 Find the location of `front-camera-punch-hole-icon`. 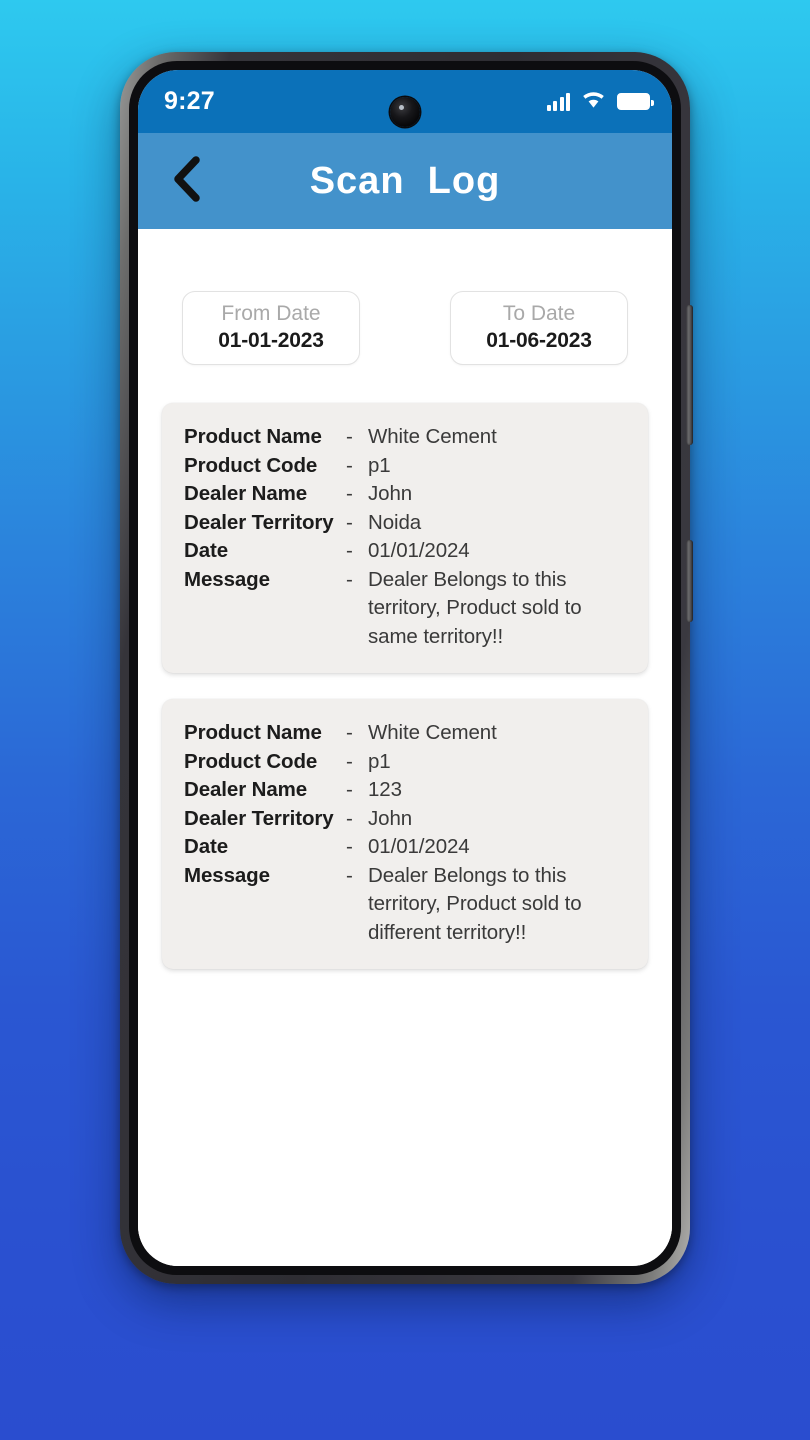

front-camera-punch-hole-icon is located at coordinates (405, 112).